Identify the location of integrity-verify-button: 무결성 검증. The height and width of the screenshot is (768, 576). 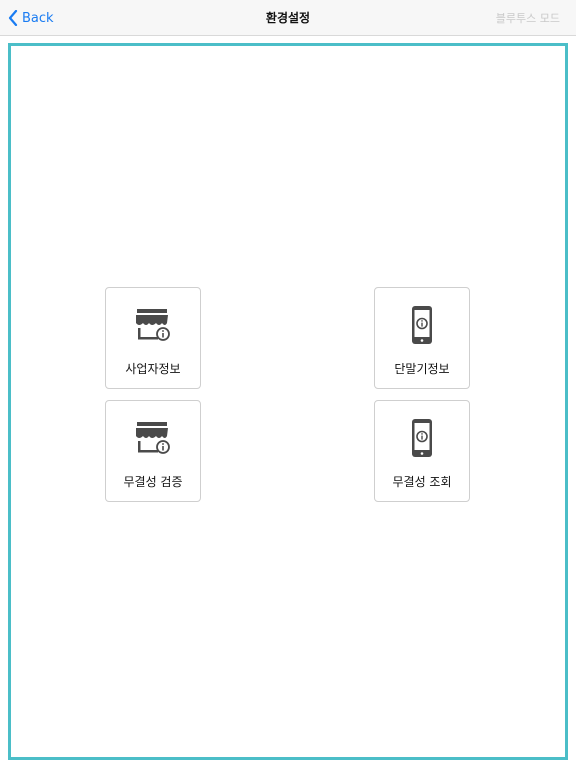
(153, 451).